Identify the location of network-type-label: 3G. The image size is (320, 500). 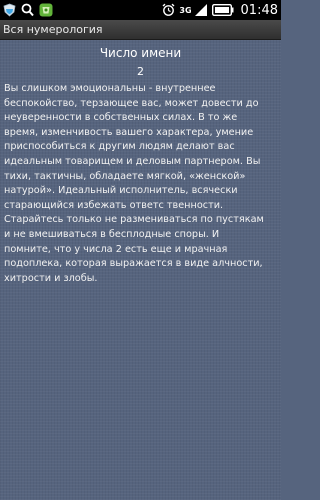
(185, 10).